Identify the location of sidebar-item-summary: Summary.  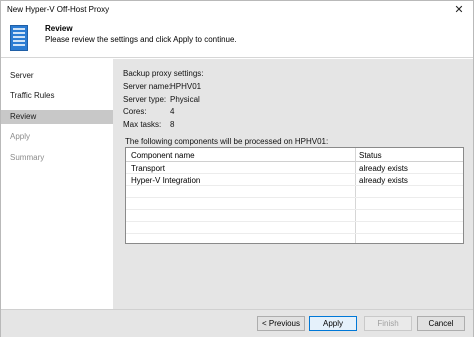
(27, 157).